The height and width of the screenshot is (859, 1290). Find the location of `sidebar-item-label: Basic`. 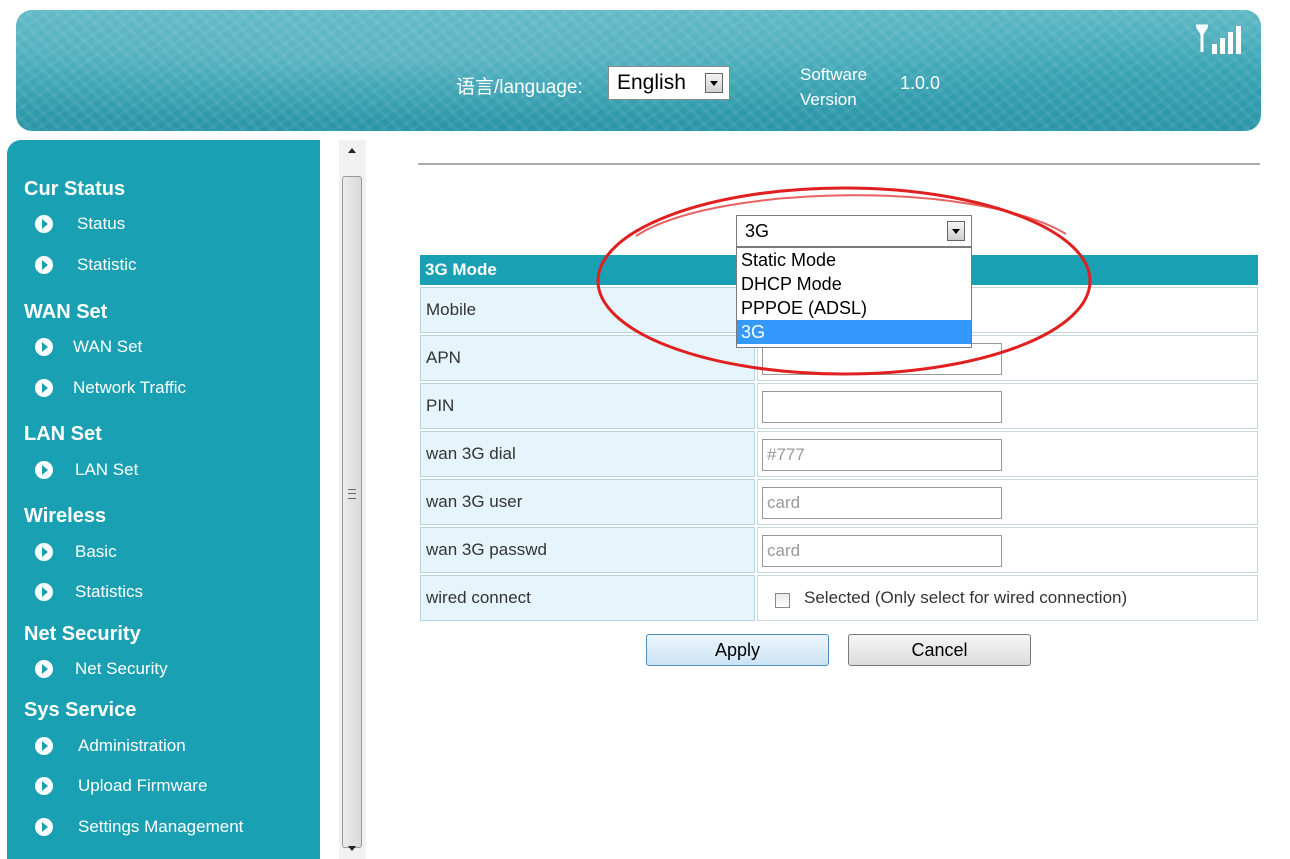

sidebar-item-label: Basic is located at coordinates (96, 551).